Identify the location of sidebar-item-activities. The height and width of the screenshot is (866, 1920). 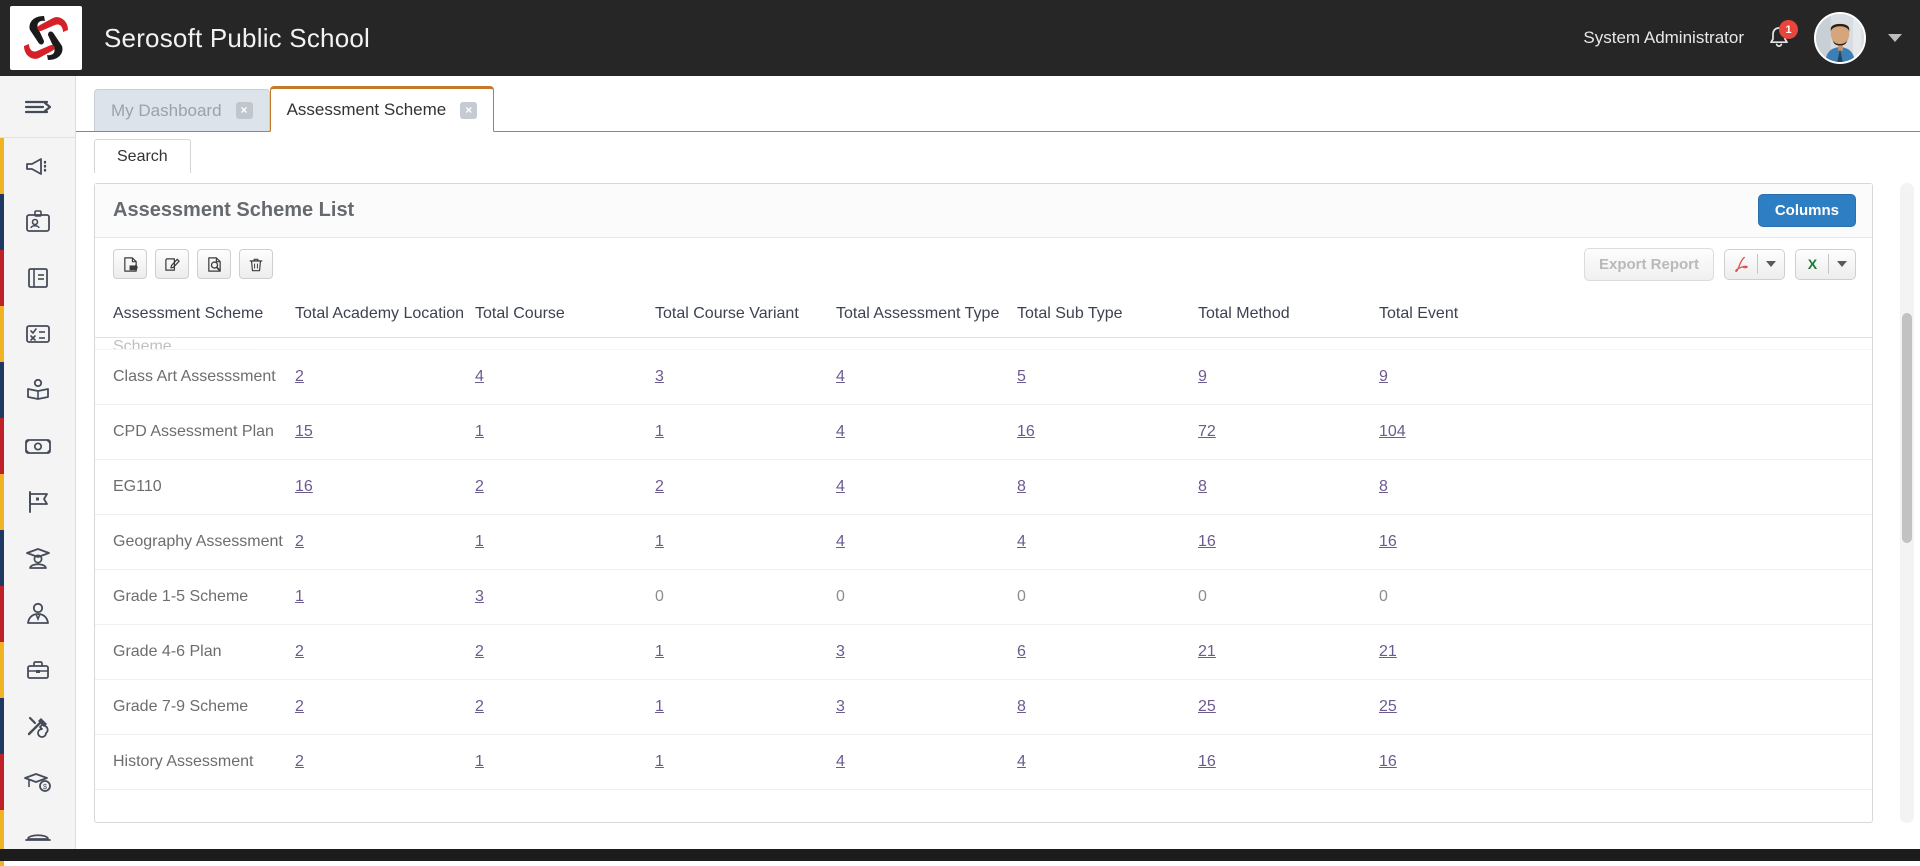
(37, 502).